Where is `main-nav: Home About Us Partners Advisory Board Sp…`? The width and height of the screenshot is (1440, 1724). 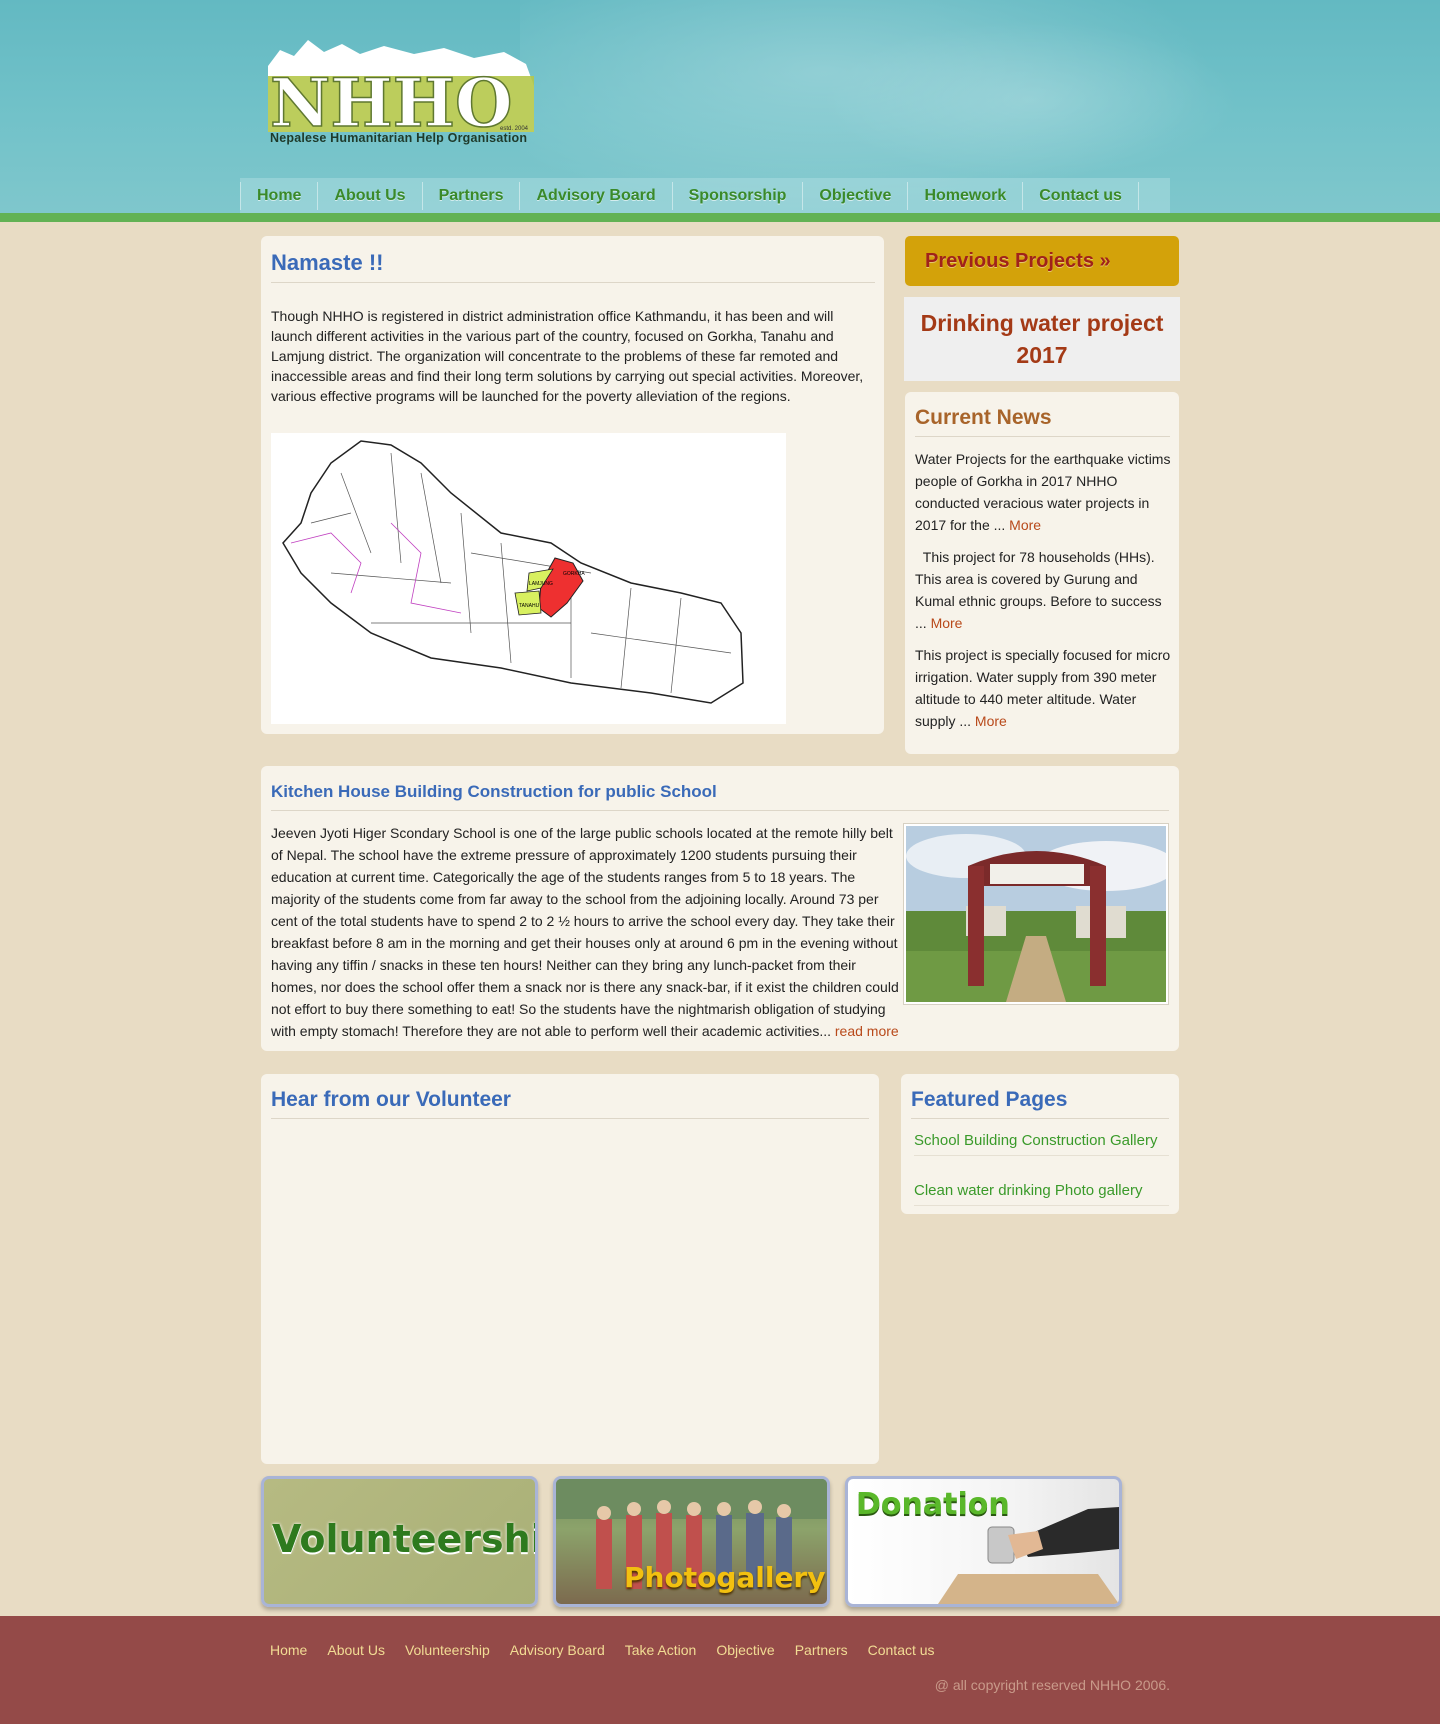 main-nav: Home About Us Partners Advisory Board Sp… is located at coordinates (705, 196).